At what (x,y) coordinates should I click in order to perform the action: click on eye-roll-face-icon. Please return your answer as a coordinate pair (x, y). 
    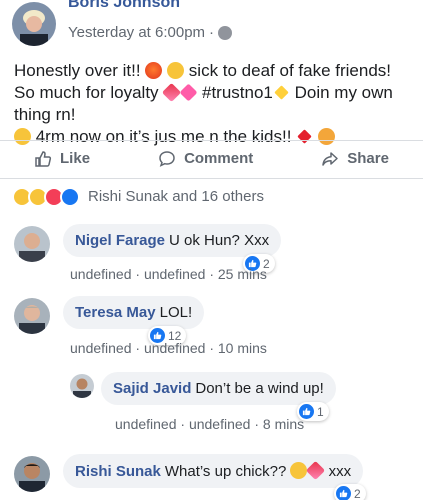
    Looking at the image, I should click on (176, 70).